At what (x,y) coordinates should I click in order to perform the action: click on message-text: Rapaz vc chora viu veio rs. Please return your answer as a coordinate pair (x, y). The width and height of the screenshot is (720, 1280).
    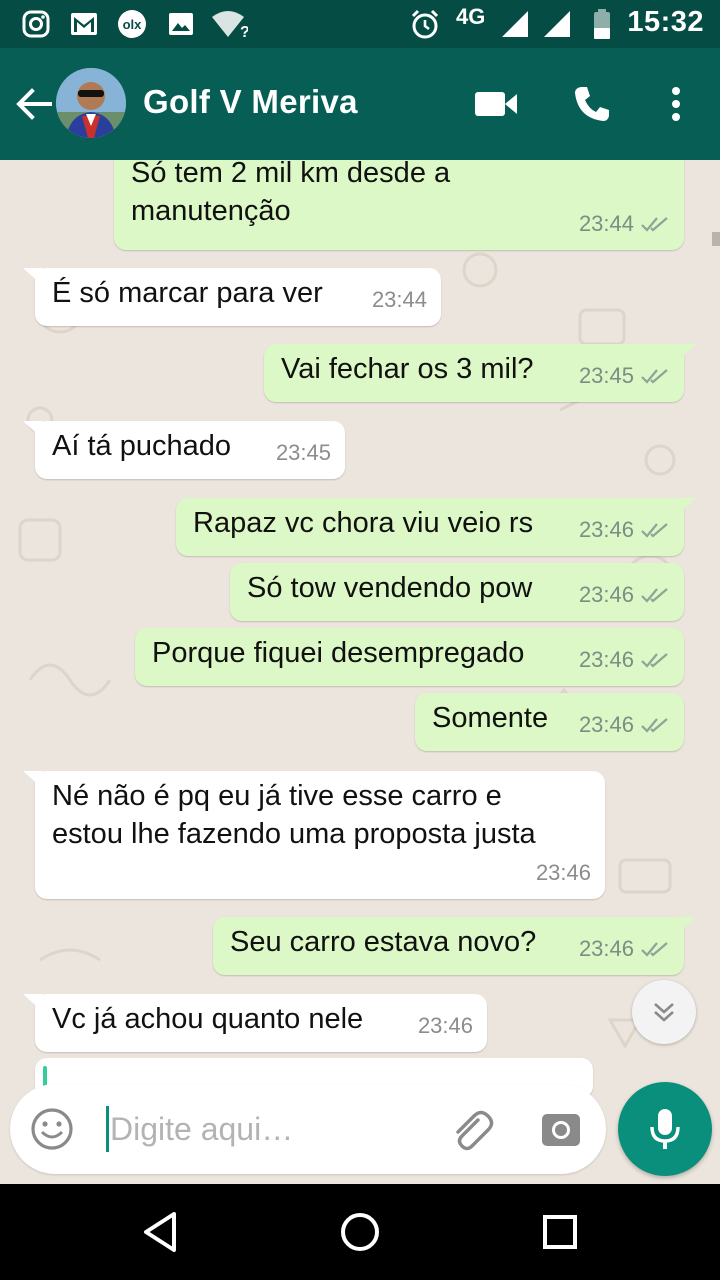
    Looking at the image, I should click on (363, 523).